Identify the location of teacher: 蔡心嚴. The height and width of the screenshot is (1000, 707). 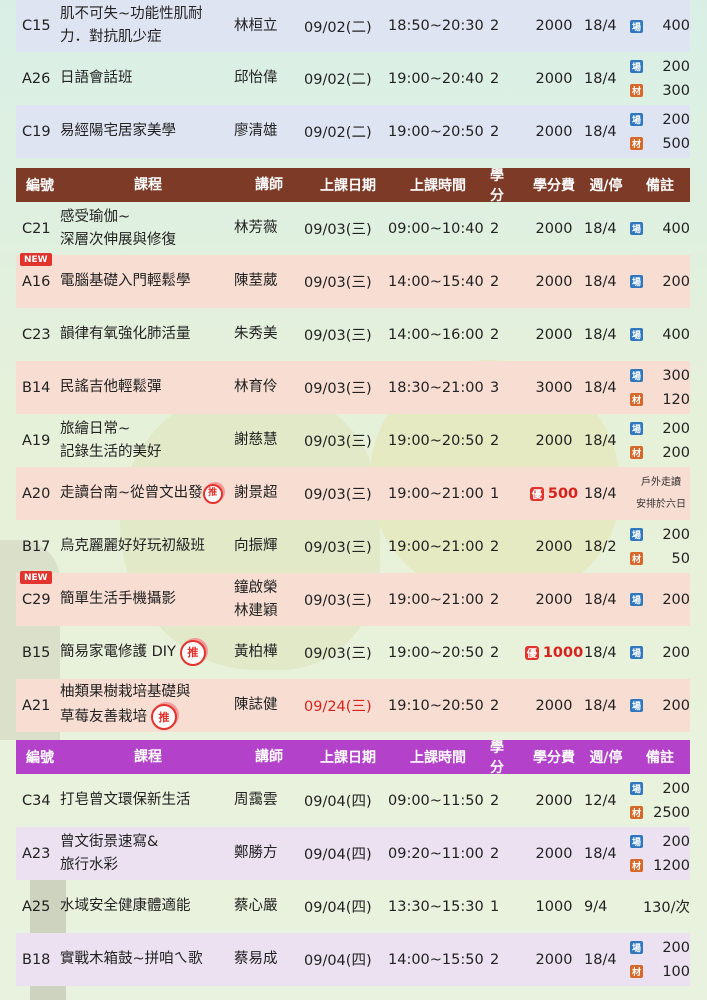
(256, 906).